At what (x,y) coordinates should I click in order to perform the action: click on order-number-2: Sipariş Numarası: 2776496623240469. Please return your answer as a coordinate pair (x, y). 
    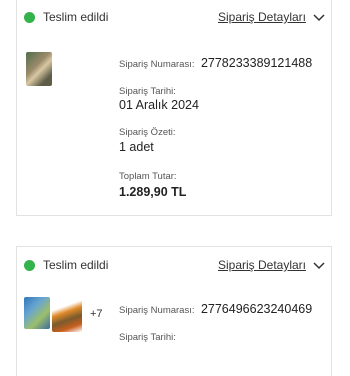
    Looking at the image, I should click on (216, 309).